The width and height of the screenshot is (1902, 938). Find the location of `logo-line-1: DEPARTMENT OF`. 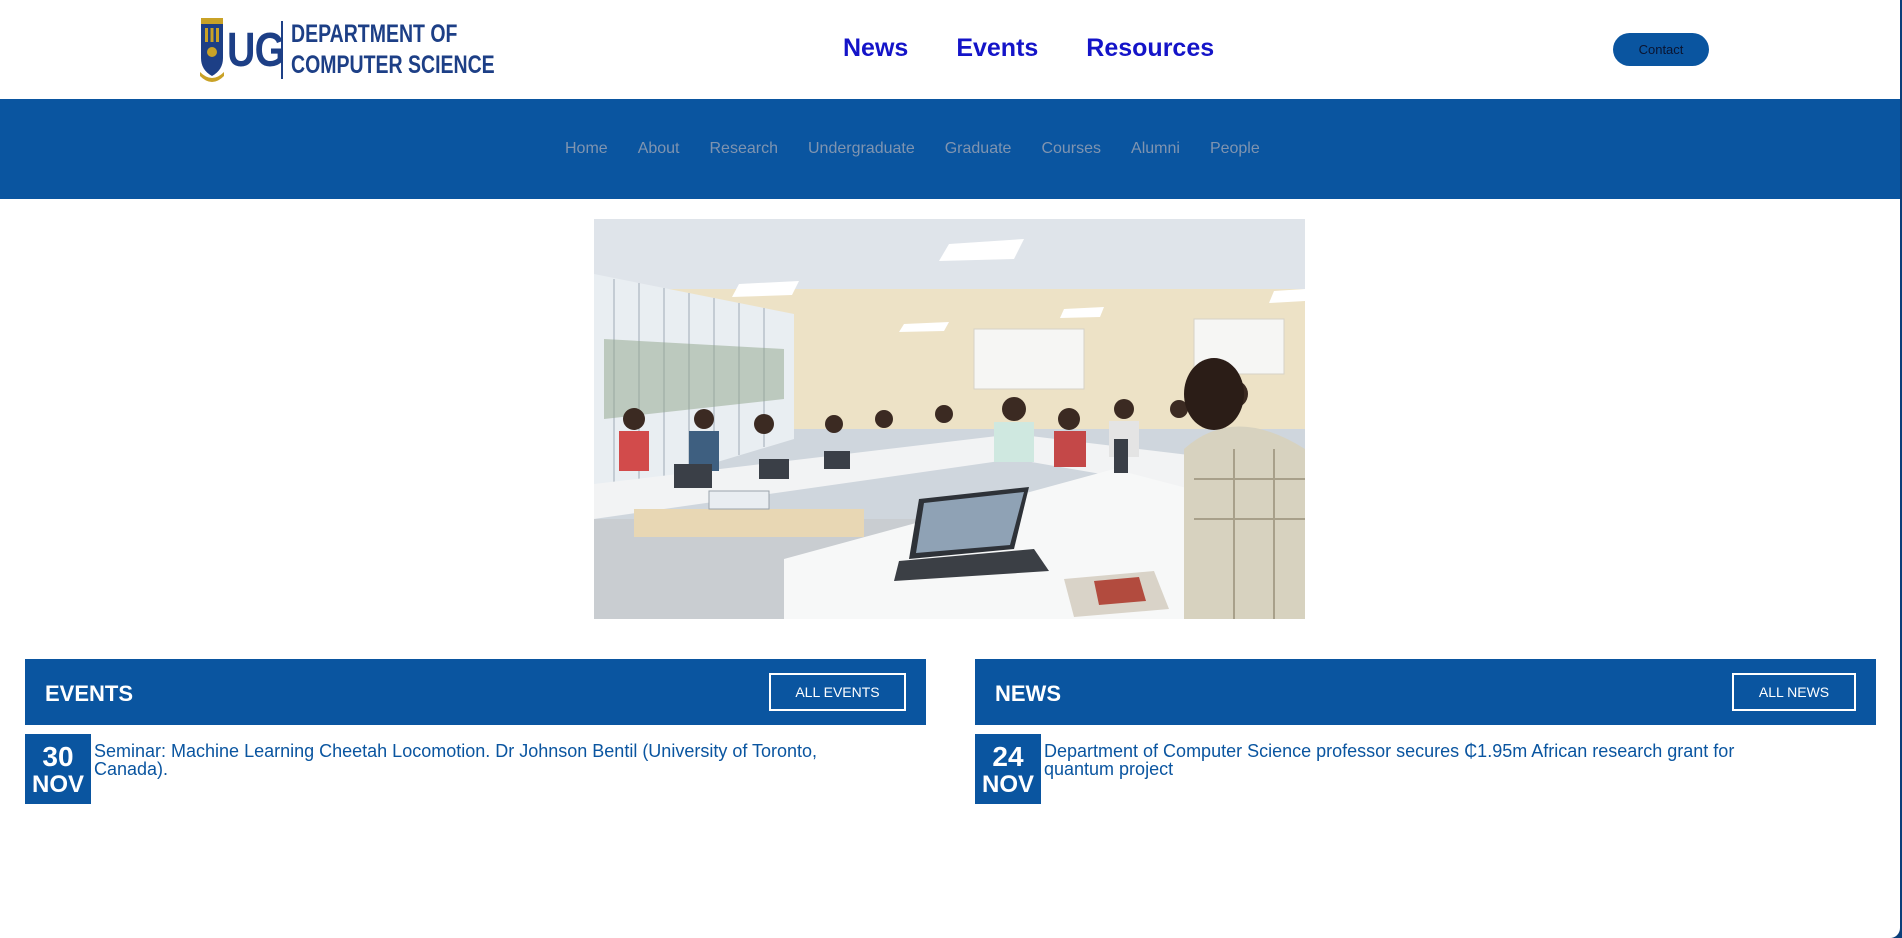

logo-line-1: DEPARTMENT OF is located at coordinates (374, 34).